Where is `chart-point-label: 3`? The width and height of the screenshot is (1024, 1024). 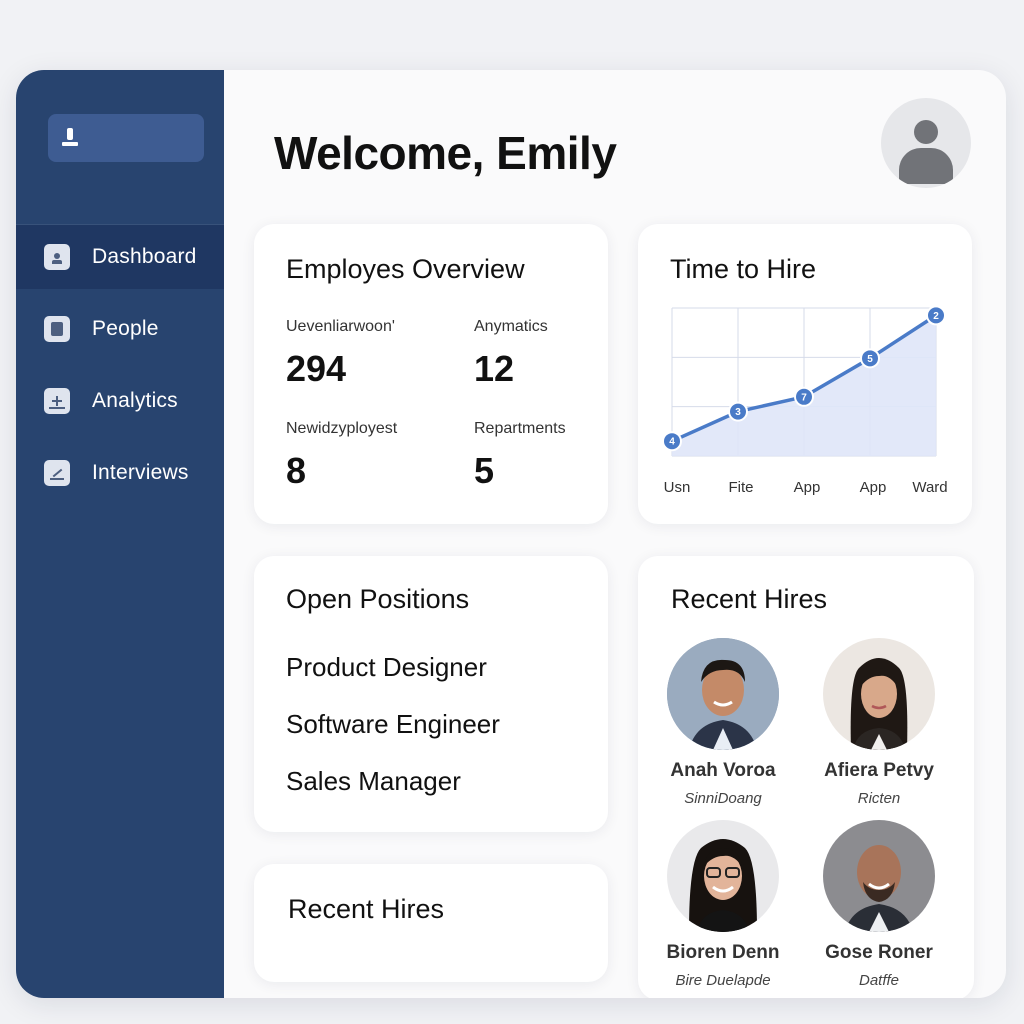
chart-point-label: 3 is located at coordinates (738, 412).